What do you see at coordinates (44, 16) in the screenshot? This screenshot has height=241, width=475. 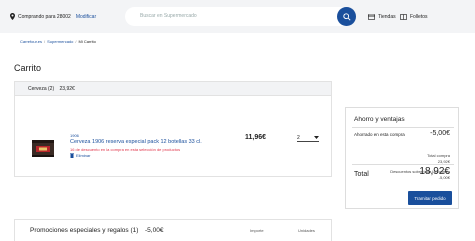 I see `postal-label: Comprando para 28002` at bounding box center [44, 16].